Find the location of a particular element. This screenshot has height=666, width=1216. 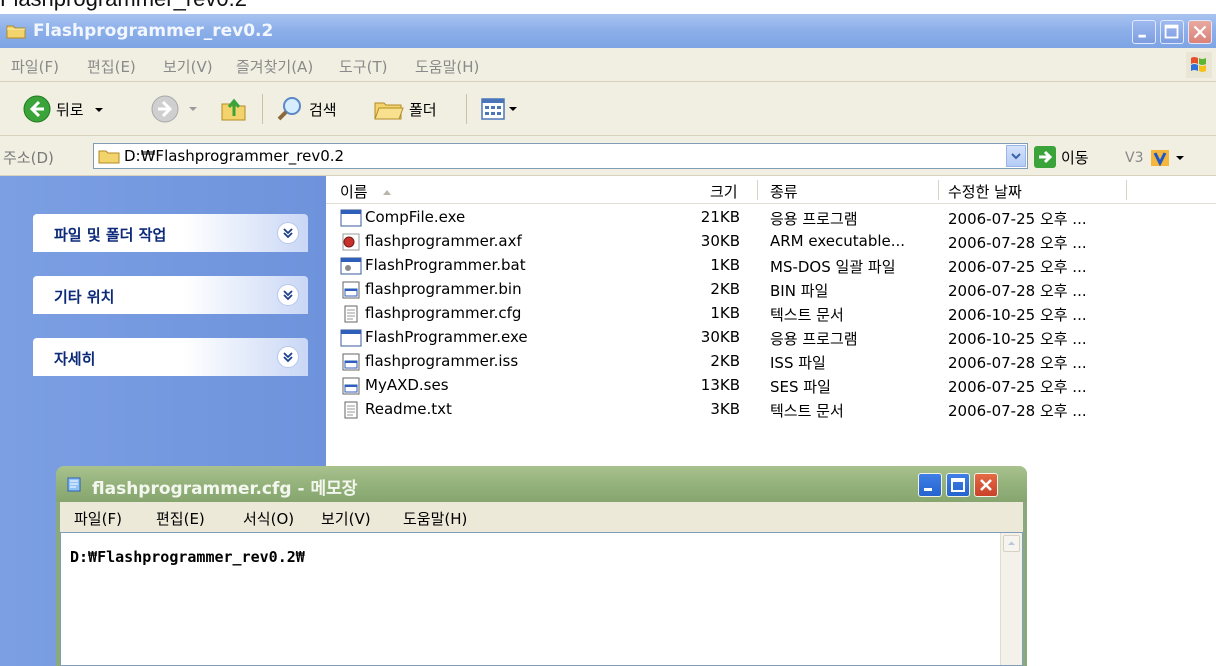

minimize-button is located at coordinates (1144, 32).